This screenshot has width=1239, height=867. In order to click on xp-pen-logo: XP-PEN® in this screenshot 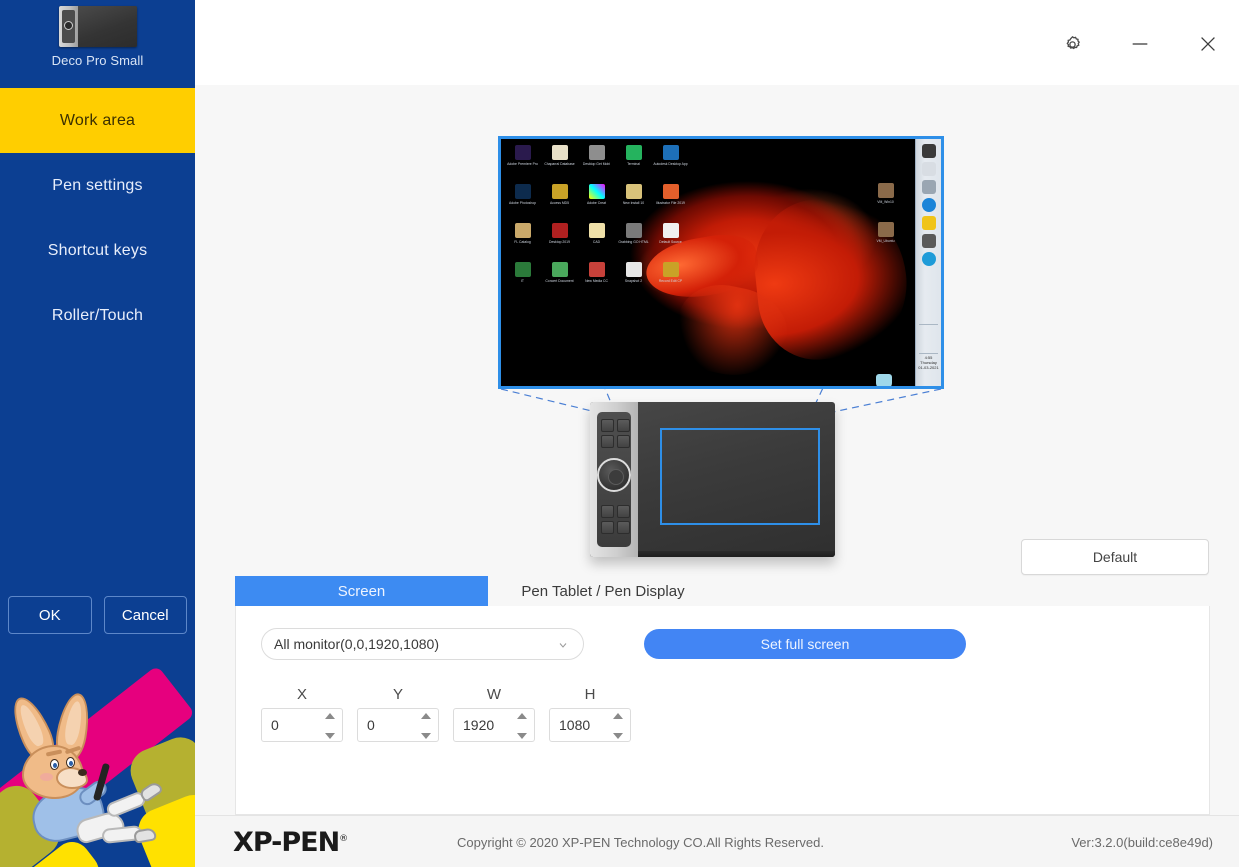, I will do `click(290, 842)`.